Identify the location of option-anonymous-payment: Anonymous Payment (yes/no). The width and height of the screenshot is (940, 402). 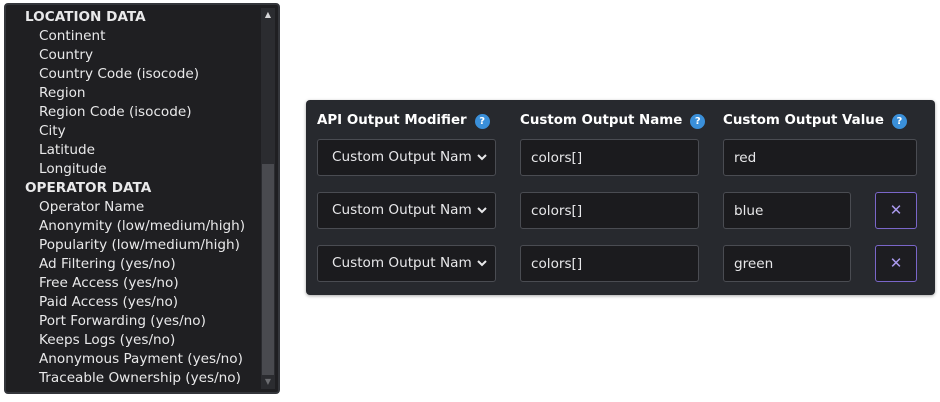
(133, 359).